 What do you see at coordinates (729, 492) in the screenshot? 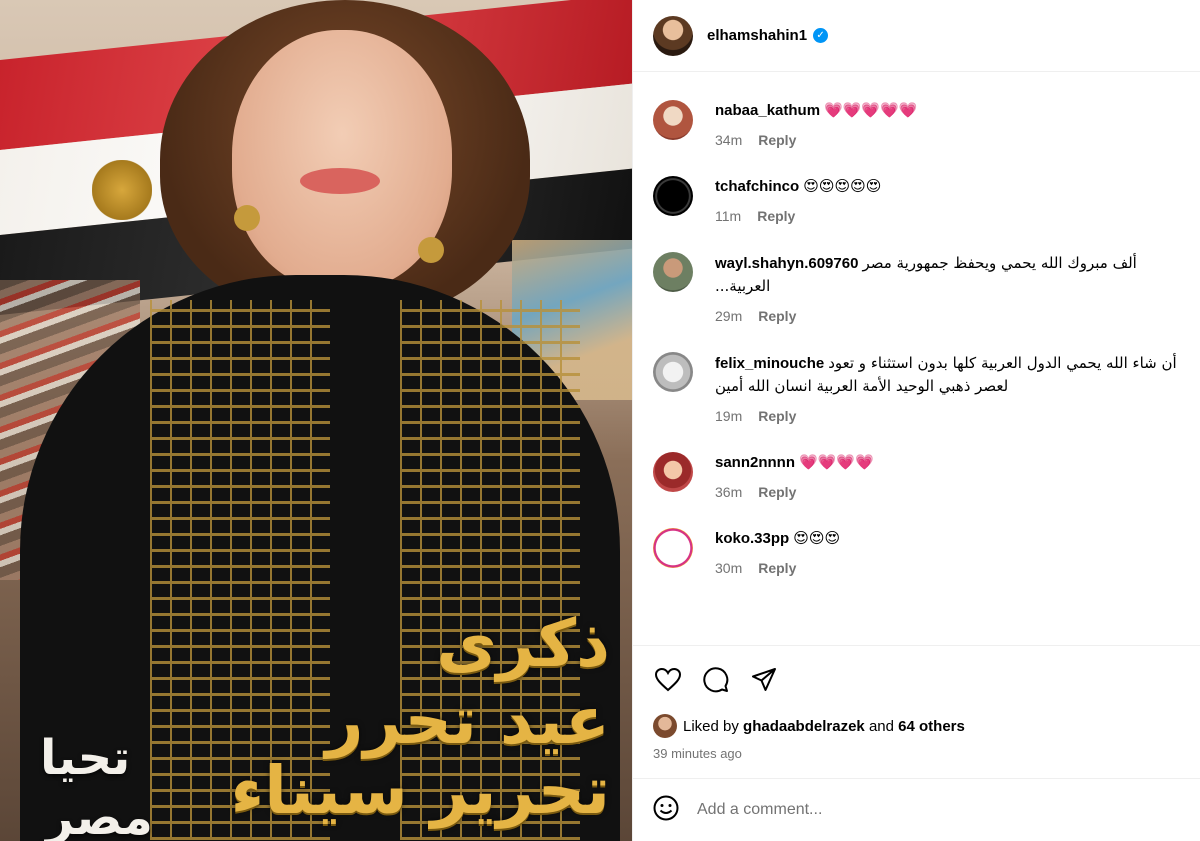
I see `comment-time: 36m` at bounding box center [729, 492].